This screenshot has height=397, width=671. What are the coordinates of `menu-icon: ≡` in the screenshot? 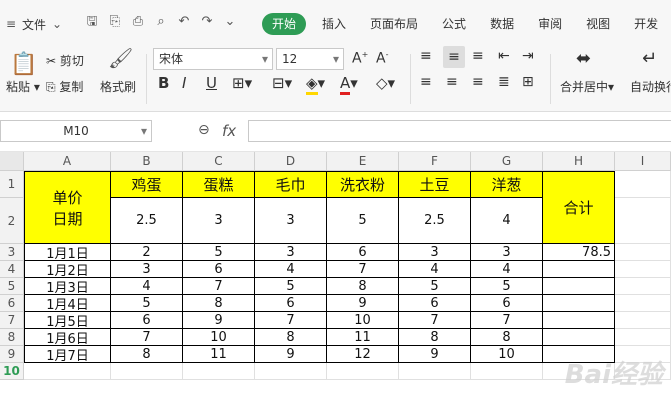 It's located at (11, 24).